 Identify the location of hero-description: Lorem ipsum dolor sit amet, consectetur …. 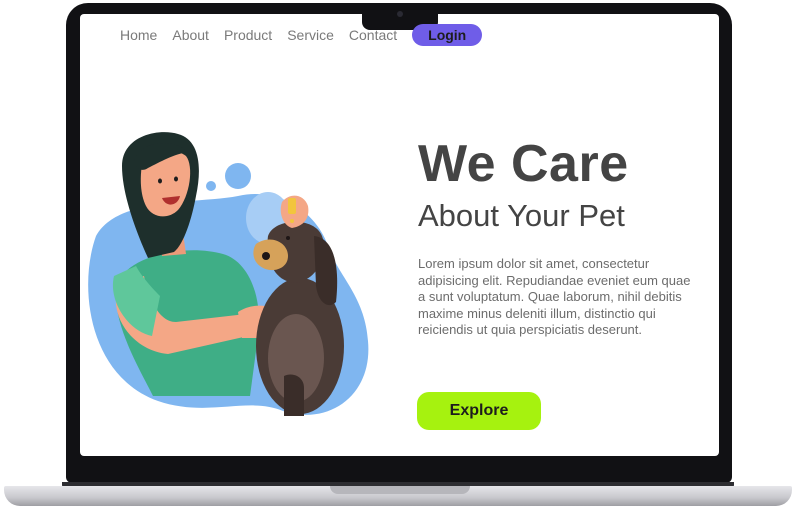
(554, 296).